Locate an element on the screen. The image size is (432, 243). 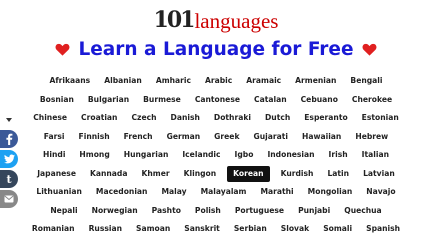
language-link-hebrew: Hebrew is located at coordinates (371, 137).